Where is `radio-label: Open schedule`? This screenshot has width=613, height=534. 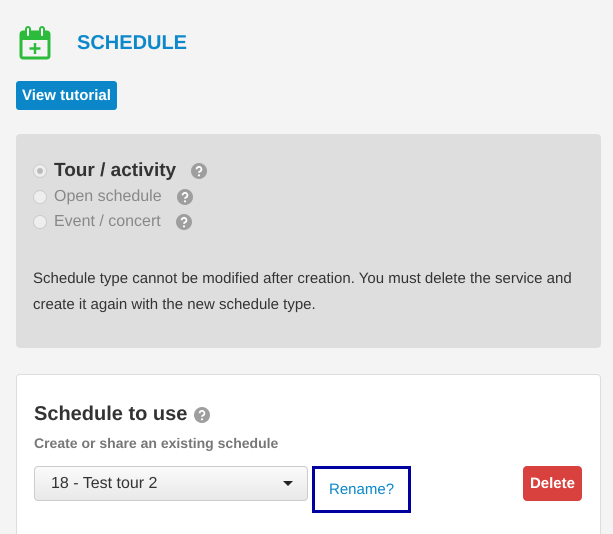 radio-label: Open schedule is located at coordinates (108, 197).